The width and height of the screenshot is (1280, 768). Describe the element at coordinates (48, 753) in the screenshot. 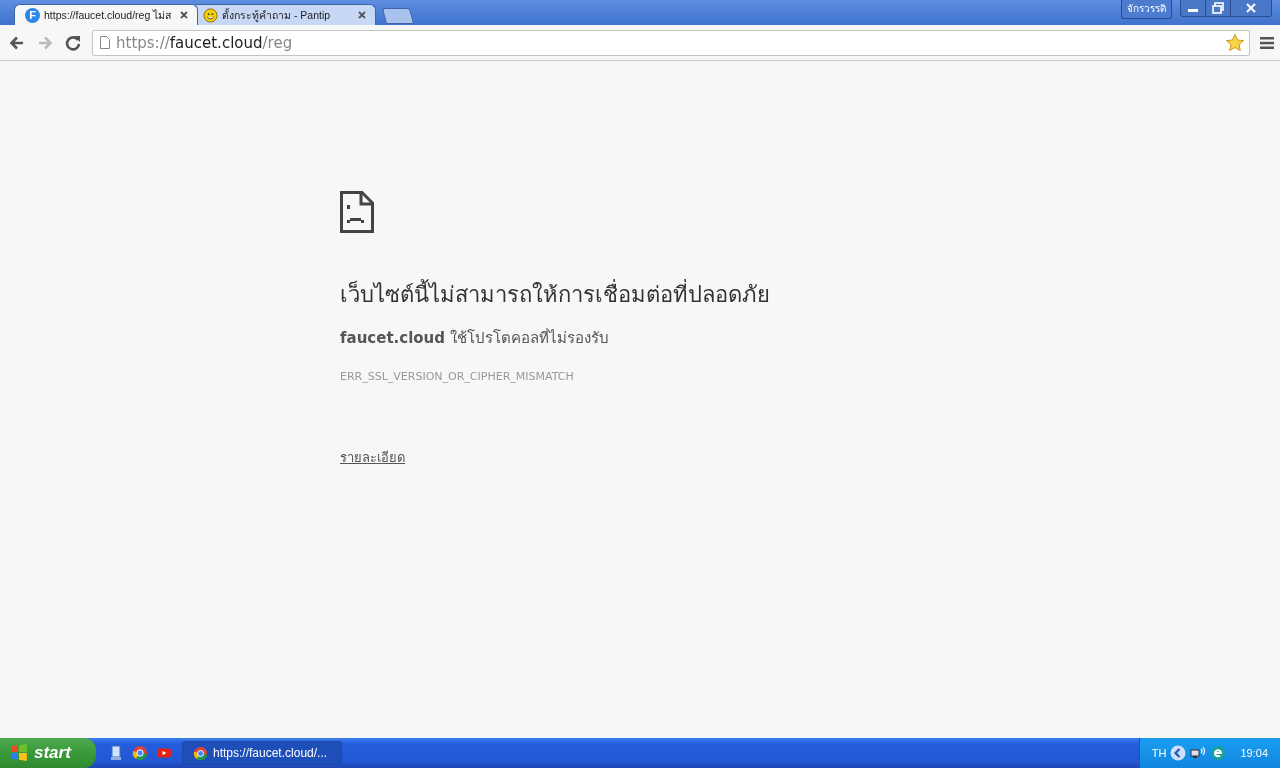

I see `start-button: start` at that location.